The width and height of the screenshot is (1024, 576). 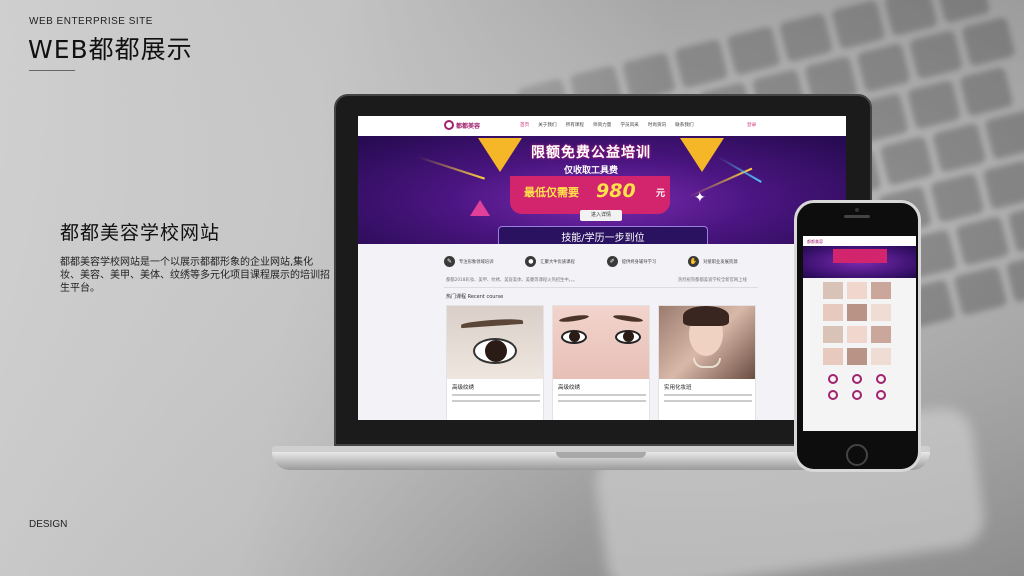 I want to click on drop-icon: ●, so click(x=531, y=261).